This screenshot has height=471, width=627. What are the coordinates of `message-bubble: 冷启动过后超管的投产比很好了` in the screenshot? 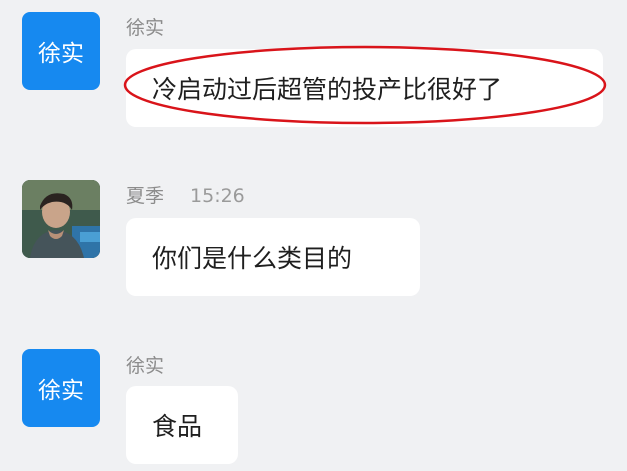 It's located at (364, 88).